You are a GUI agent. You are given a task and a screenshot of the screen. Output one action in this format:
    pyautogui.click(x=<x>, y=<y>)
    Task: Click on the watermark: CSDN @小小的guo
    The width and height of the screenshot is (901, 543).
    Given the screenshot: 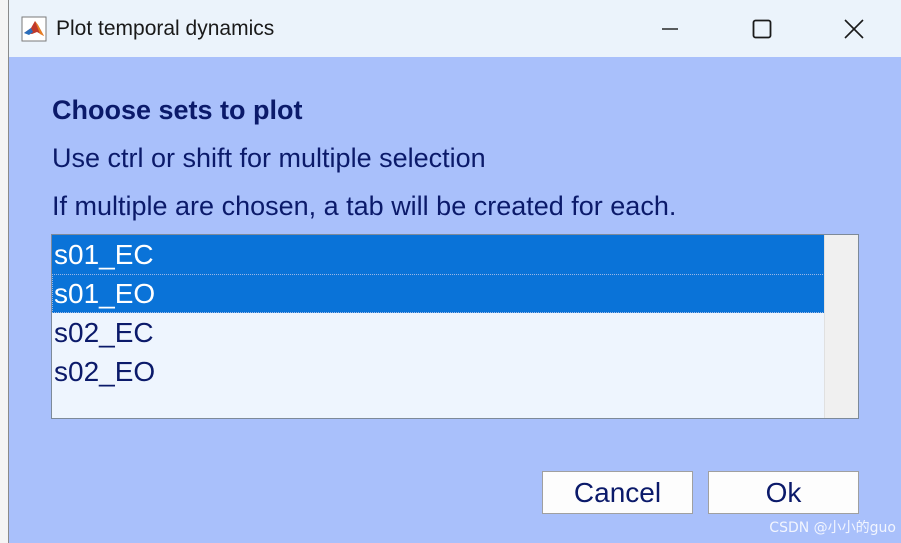 What is the action you would take?
    pyautogui.click(x=832, y=528)
    